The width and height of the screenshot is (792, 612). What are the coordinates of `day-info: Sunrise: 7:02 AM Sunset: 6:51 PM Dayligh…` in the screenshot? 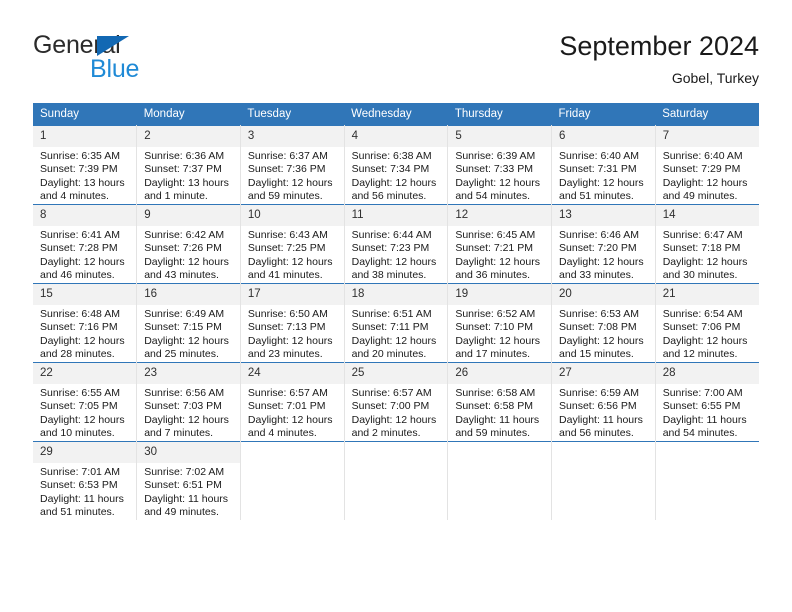 It's located at (188, 491).